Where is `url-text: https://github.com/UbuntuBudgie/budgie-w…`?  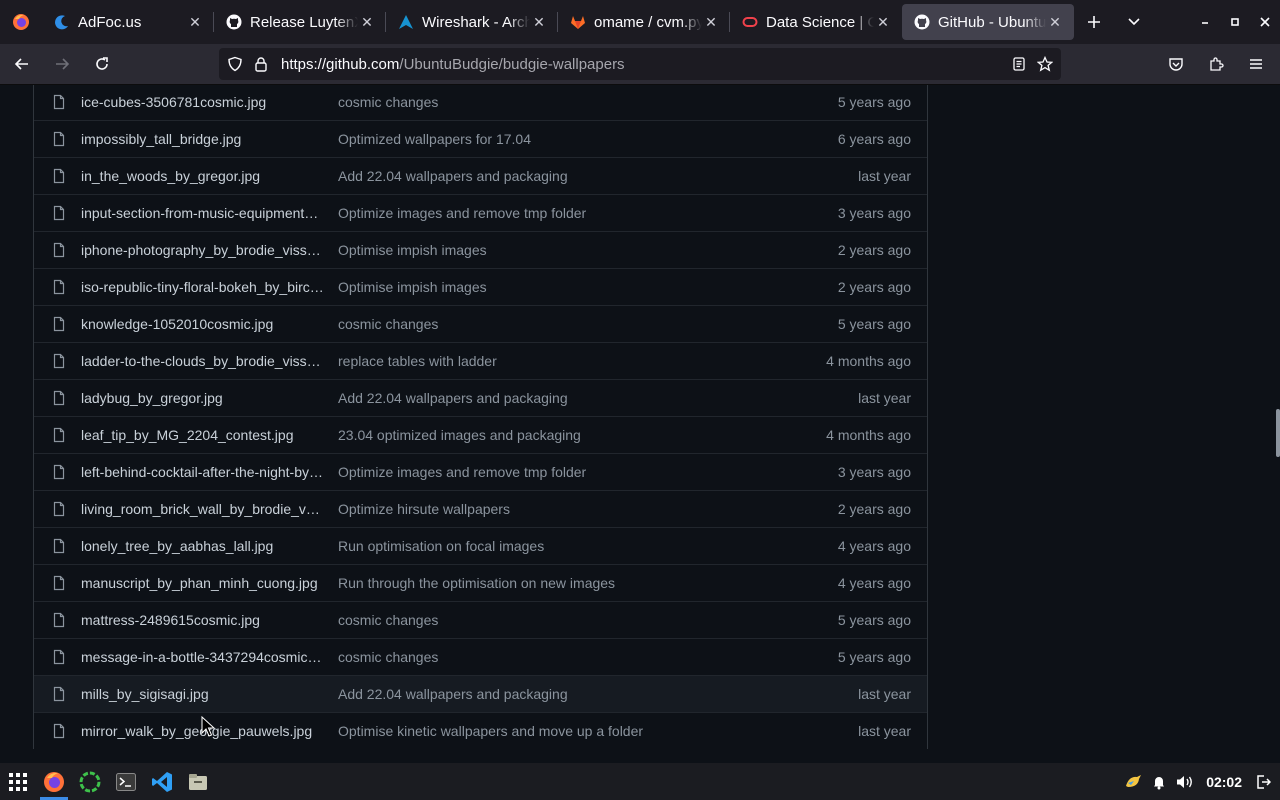
url-text: https://github.com/UbuntuBudgie/budgie-w… is located at coordinates (453, 64).